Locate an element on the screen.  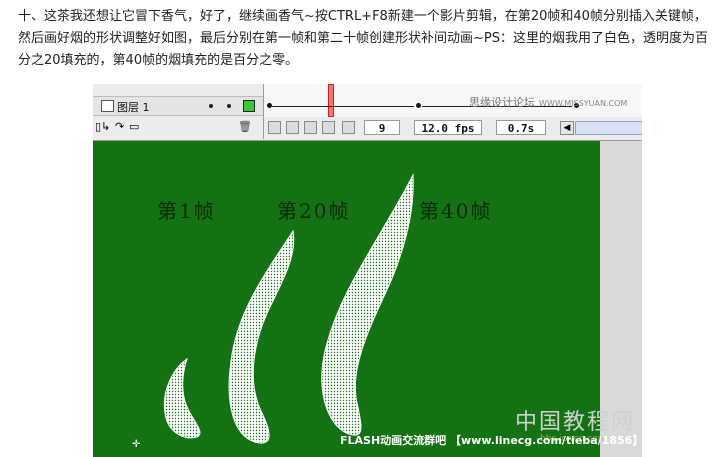
frame-controls: 9 12.0 fps 0.7s ◀ is located at coordinates (452, 128).